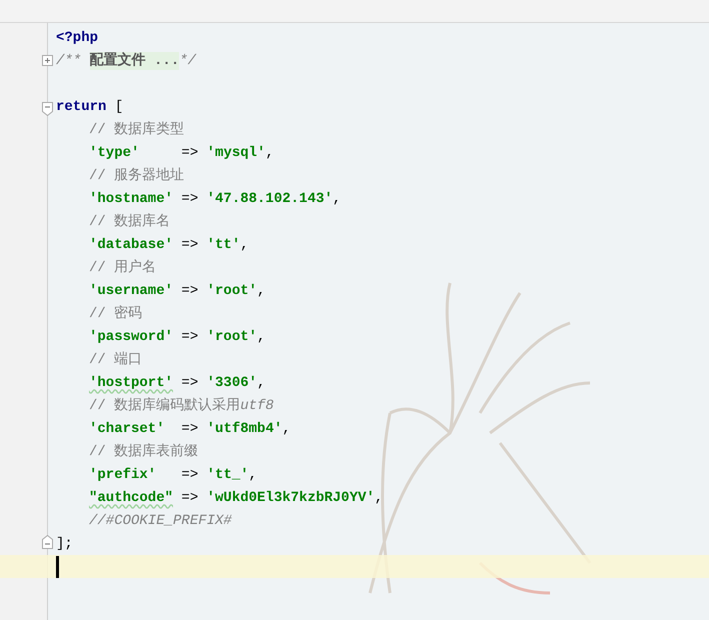  Describe the element at coordinates (164, 405) in the screenshot. I see `code-comment: // 数据库编码默认采用` at that location.